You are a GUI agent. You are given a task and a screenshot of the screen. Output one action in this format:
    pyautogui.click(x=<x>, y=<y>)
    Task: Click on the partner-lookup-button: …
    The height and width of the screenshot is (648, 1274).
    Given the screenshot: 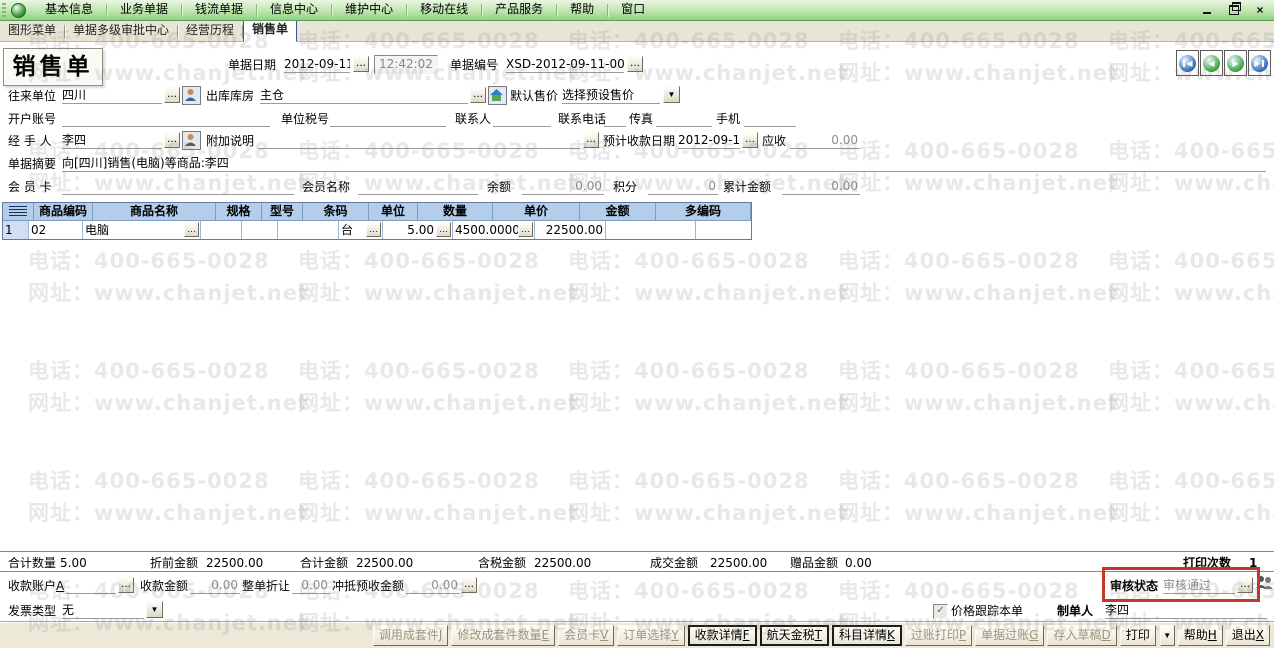 What is the action you would take?
    pyautogui.click(x=172, y=95)
    